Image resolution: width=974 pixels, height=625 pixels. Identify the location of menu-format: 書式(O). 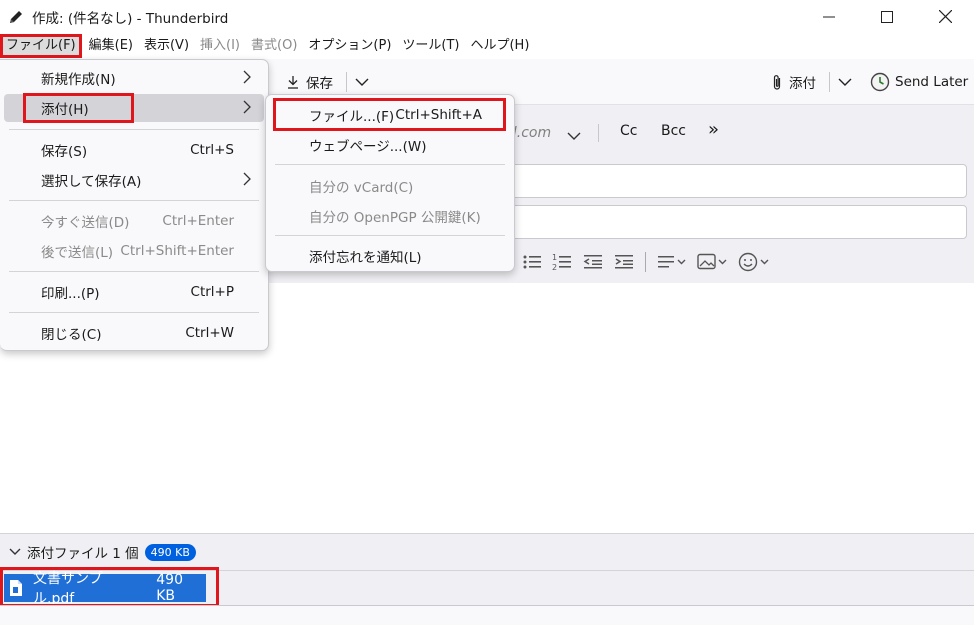
(274, 46).